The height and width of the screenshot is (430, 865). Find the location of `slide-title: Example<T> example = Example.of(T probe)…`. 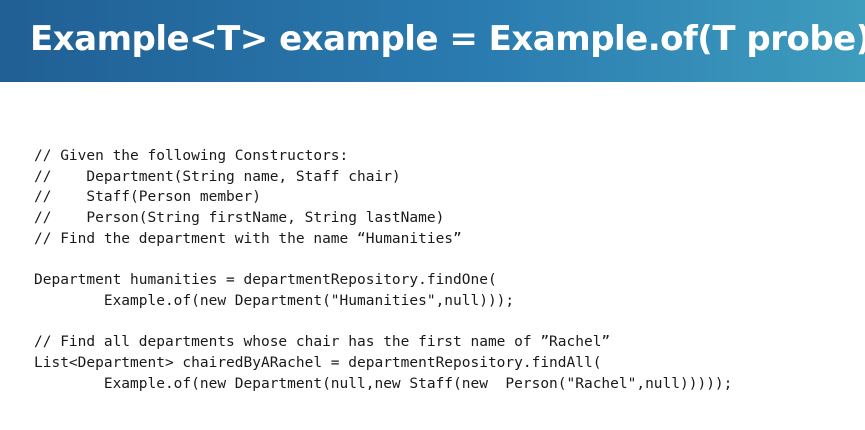

slide-title: Example<T> example = Example.of(T probe)… is located at coordinates (447, 39).